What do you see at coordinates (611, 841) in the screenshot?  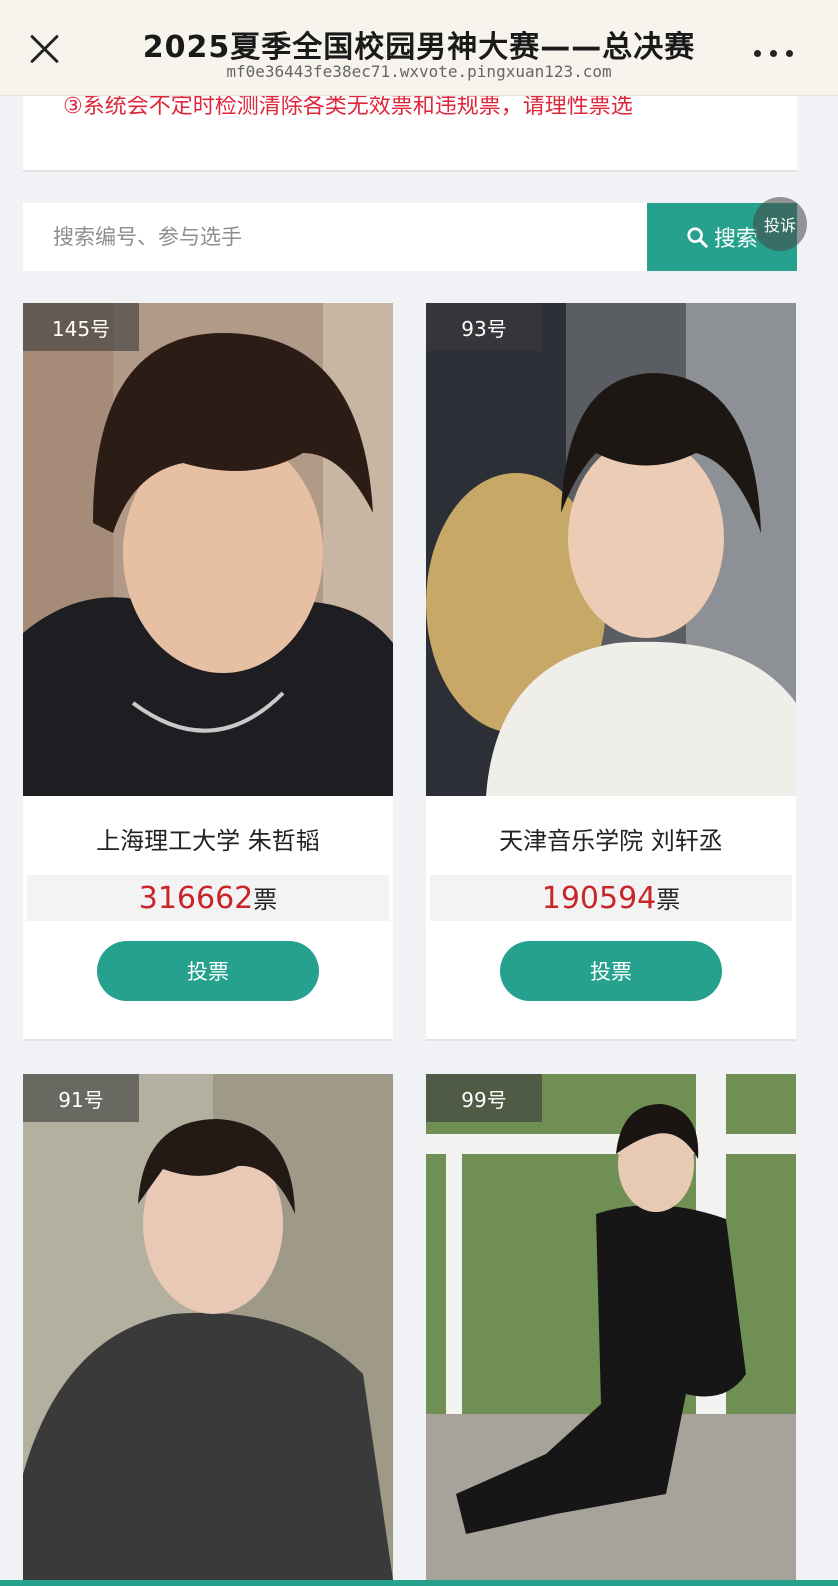 I see `contestant-name: 天津音乐学院 刘轩丞` at bounding box center [611, 841].